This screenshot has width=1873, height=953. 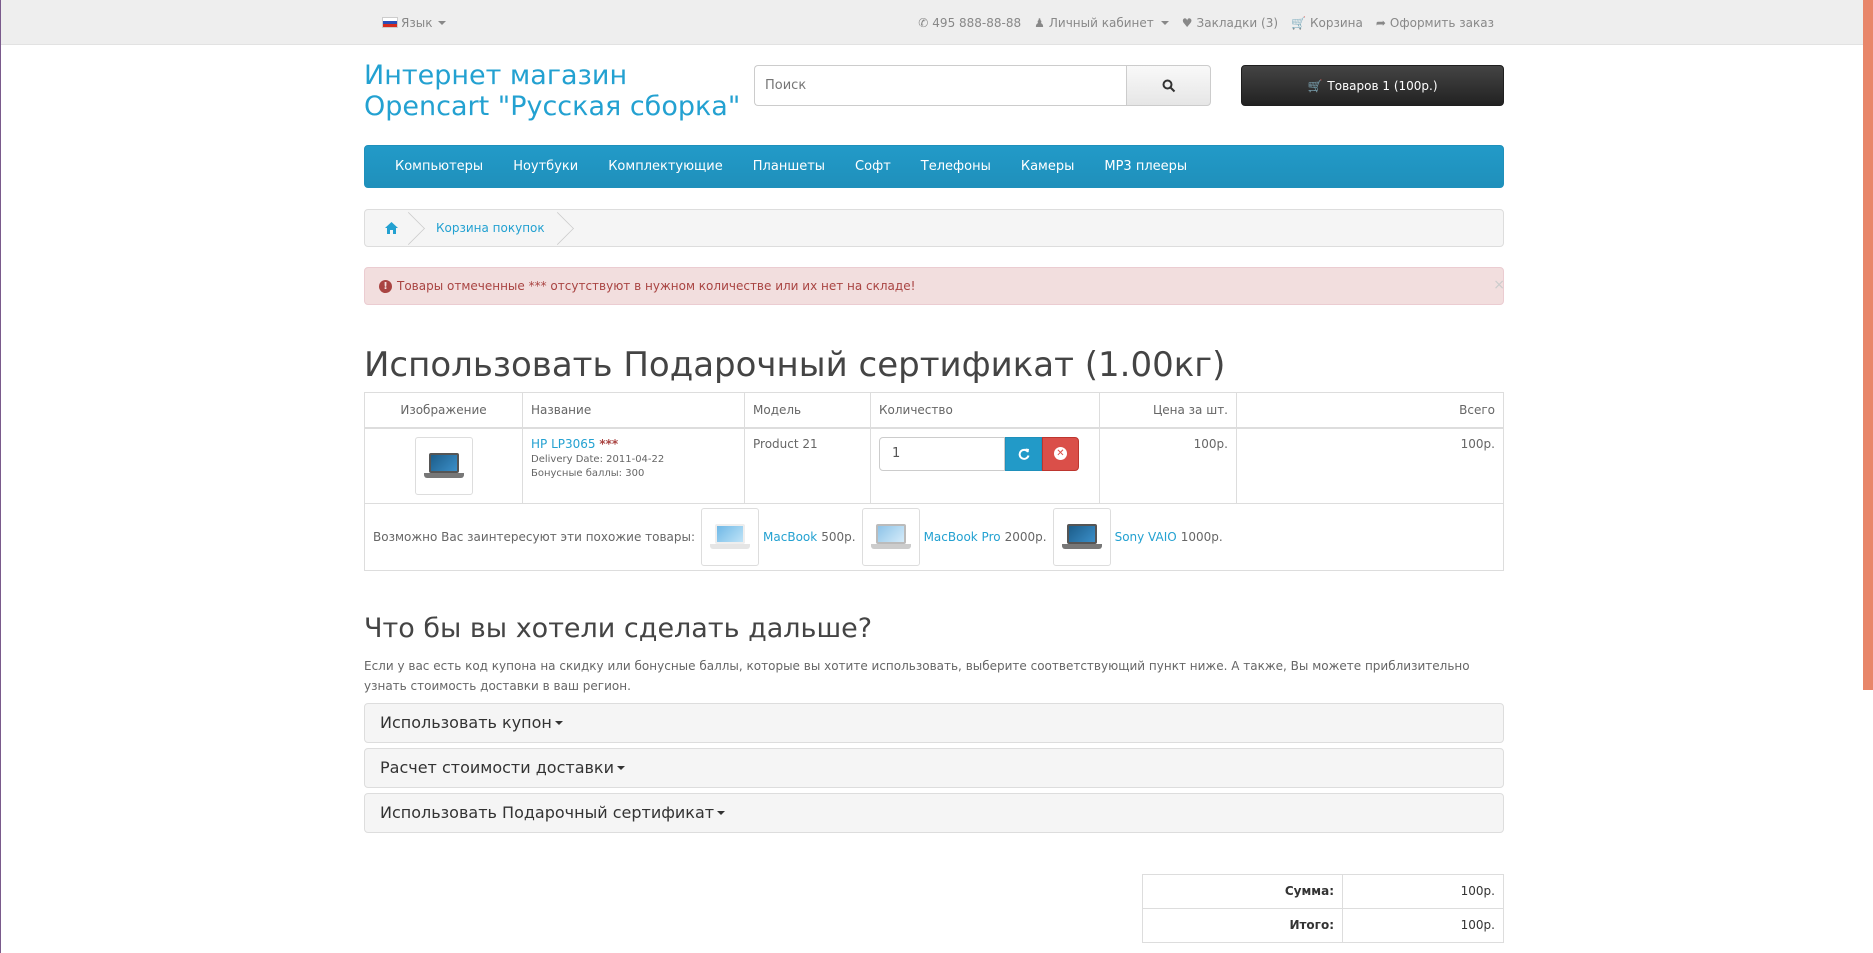 I want to click on related-price: 2000р., so click(x=1025, y=536).